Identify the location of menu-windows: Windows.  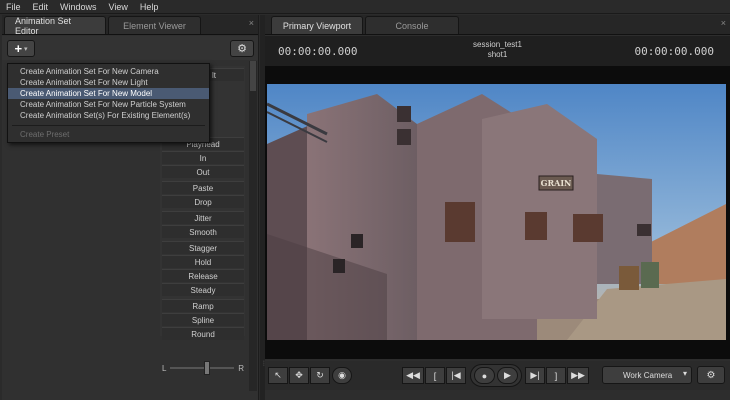
(78, 7).